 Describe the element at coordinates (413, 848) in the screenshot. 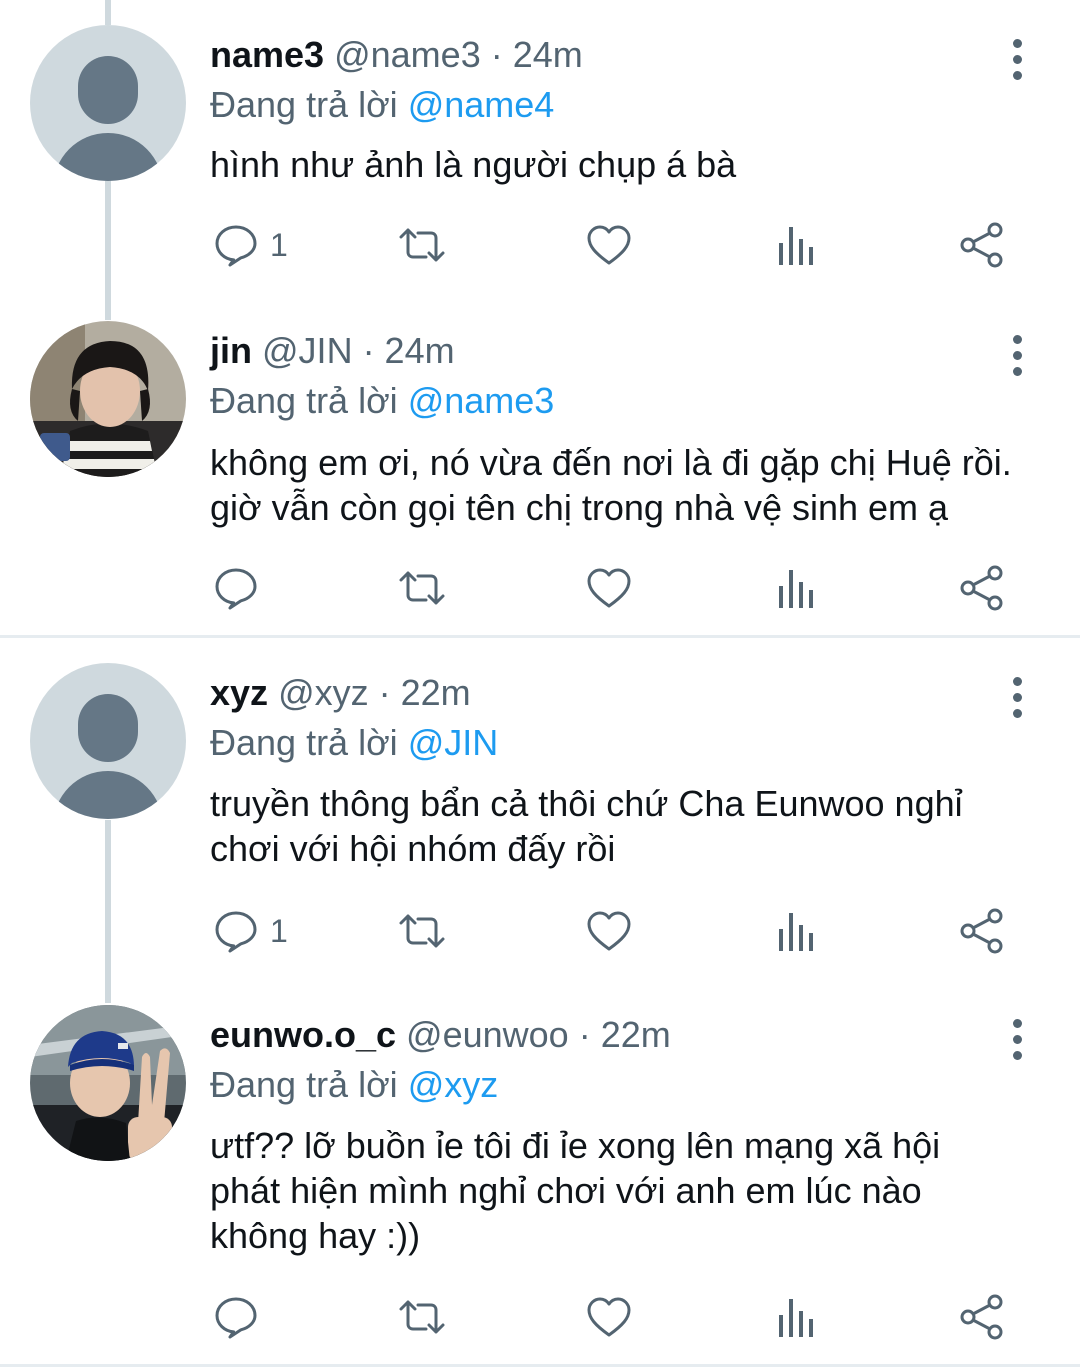

I see `tweet-text-line: chơi với hội nhóm đấy rồi` at that location.